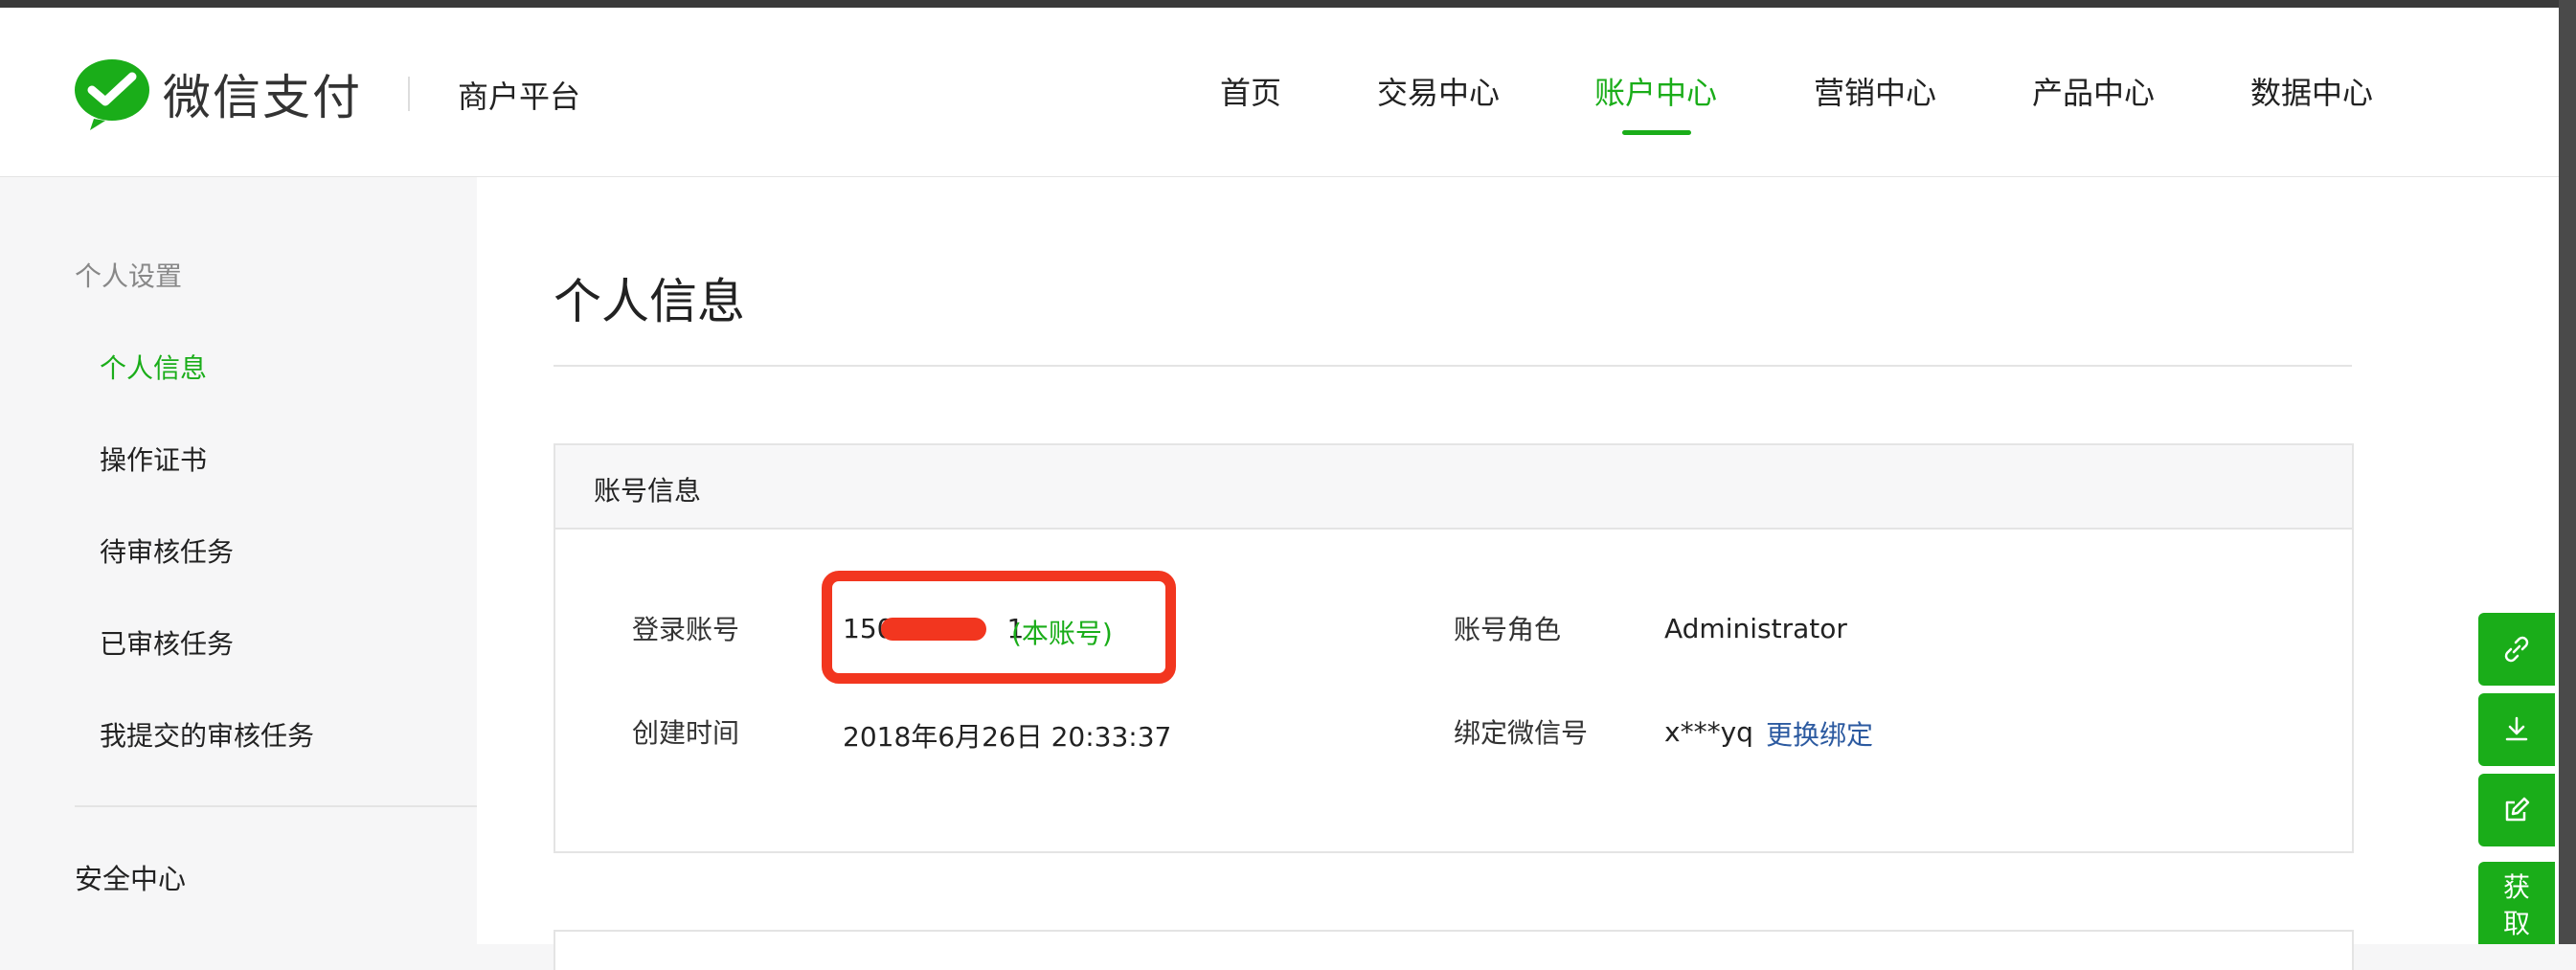  I want to click on wechat-pay-logo: 微信支付, so click(217, 93).